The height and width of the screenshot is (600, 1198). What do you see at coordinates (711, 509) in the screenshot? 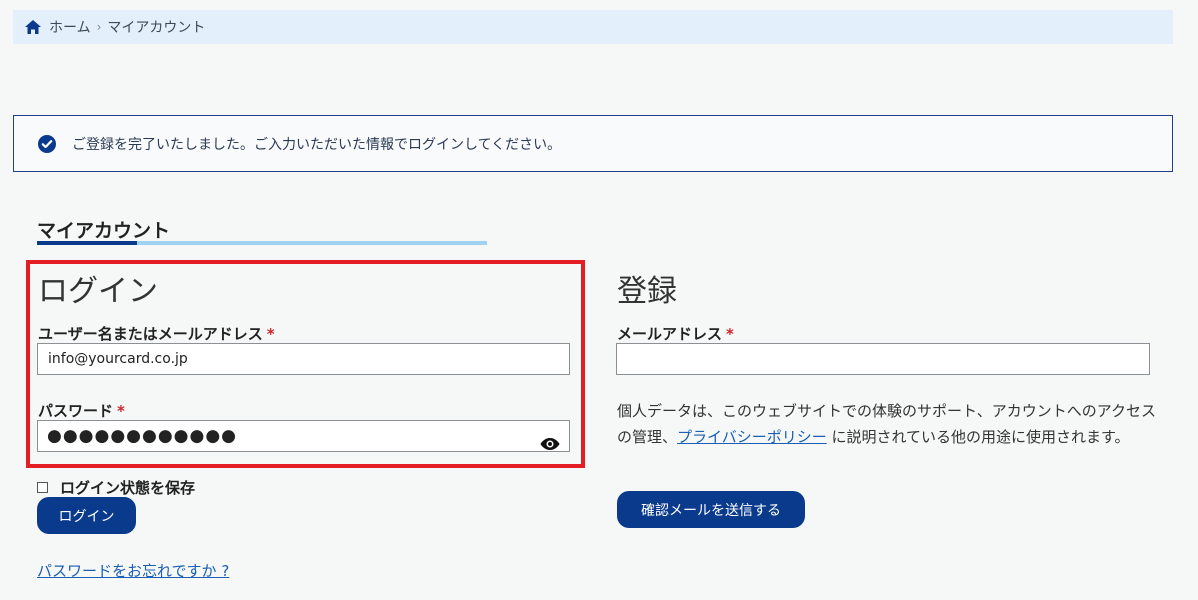
I see `send-confirmation-button: 確認メールを送信する` at bounding box center [711, 509].